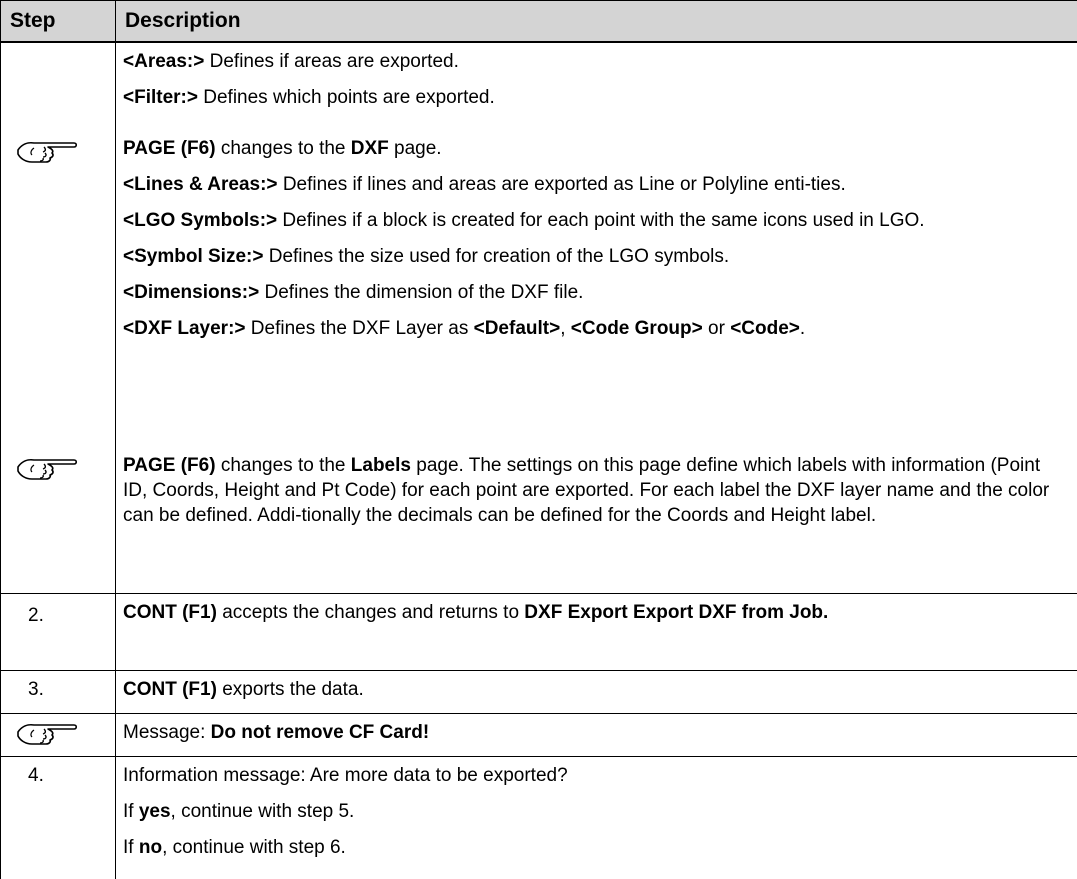 The image size is (1077, 879). I want to click on step-cell: 4., so click(58, 817).